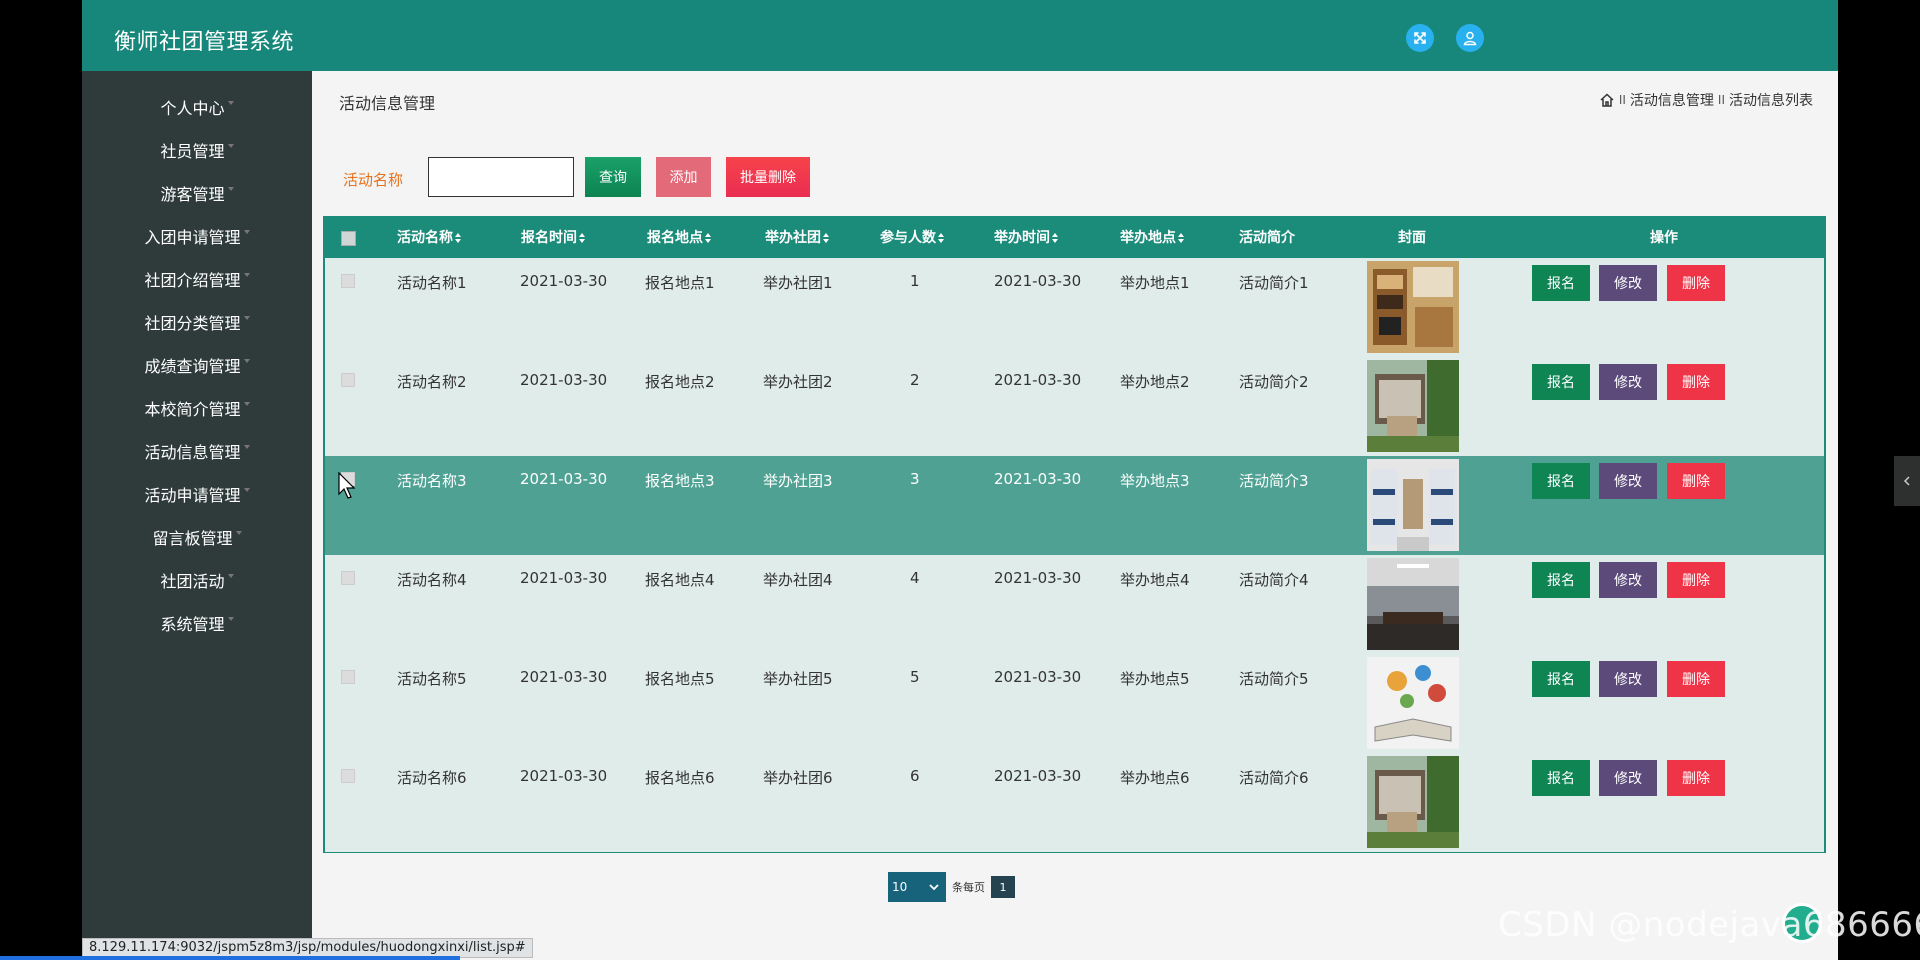 The height and width of the screenshot is (960, 1920). Describe the element at coordinates (951, 887) in the screenshot. I see `pagination: 10 条每页 1` at that location.